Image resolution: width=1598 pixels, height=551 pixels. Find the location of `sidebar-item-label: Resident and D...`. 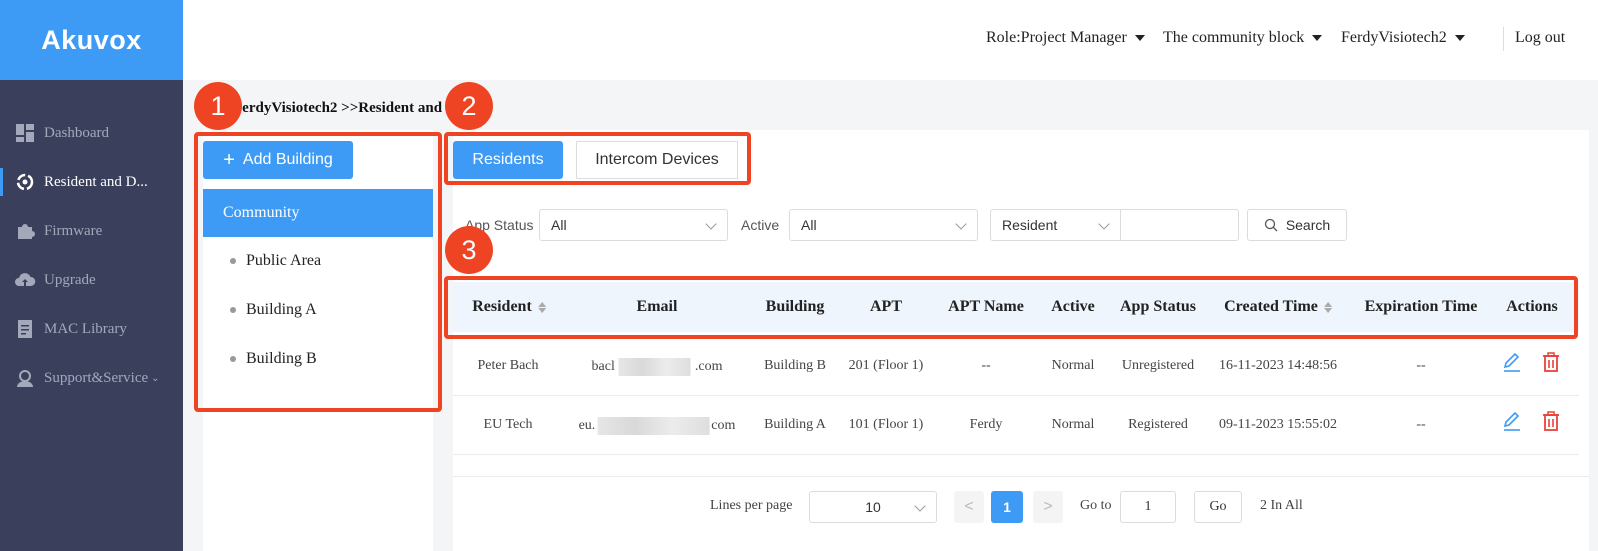

sidebar-item-label: Resident and D... is located at coordinates (96, 181).